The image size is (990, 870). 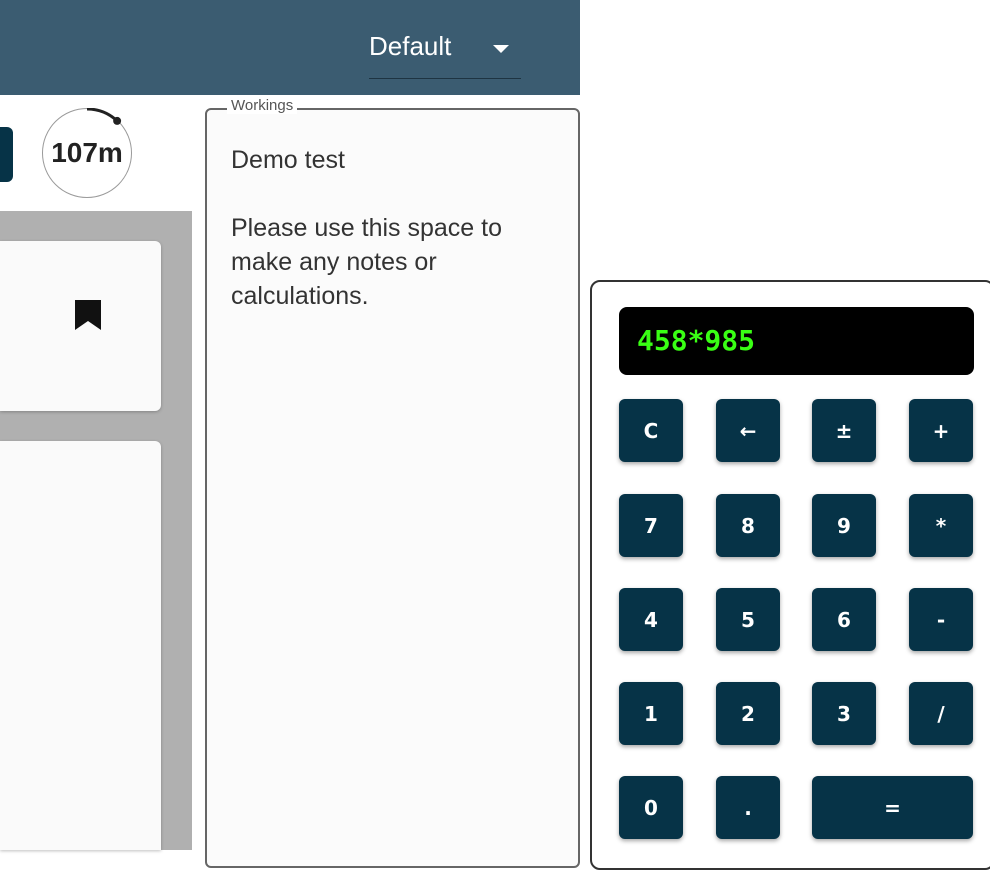 I want to click on key-2: 2, so click(x=748, y=713).